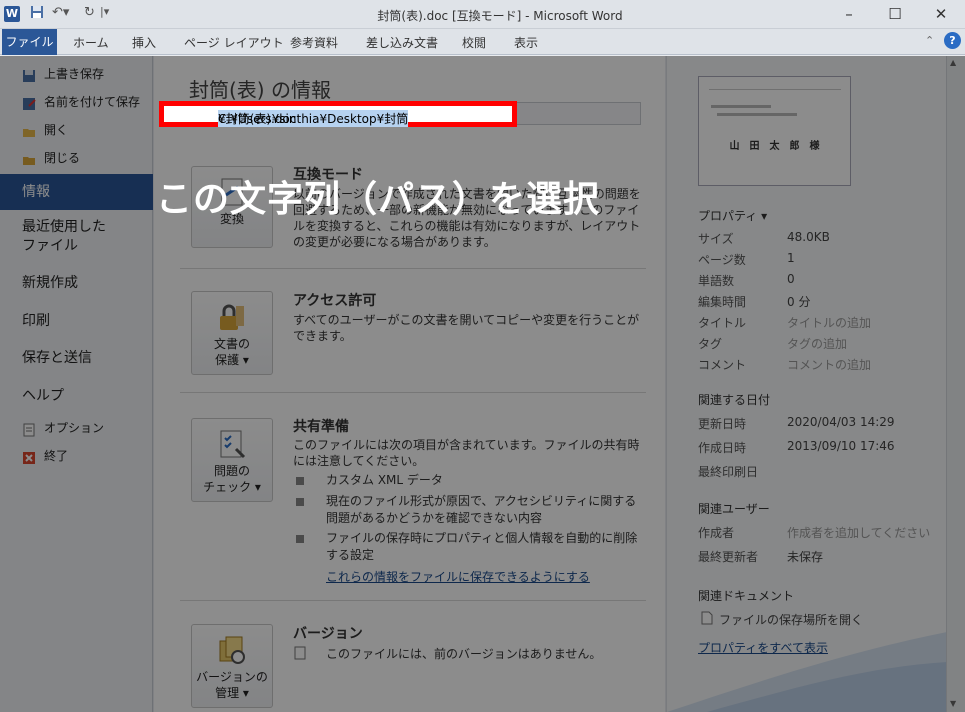  Describe the element at coordinates (62, 158) in the screenshot. I see `sidebar-item-label: 閉じる` at that location.